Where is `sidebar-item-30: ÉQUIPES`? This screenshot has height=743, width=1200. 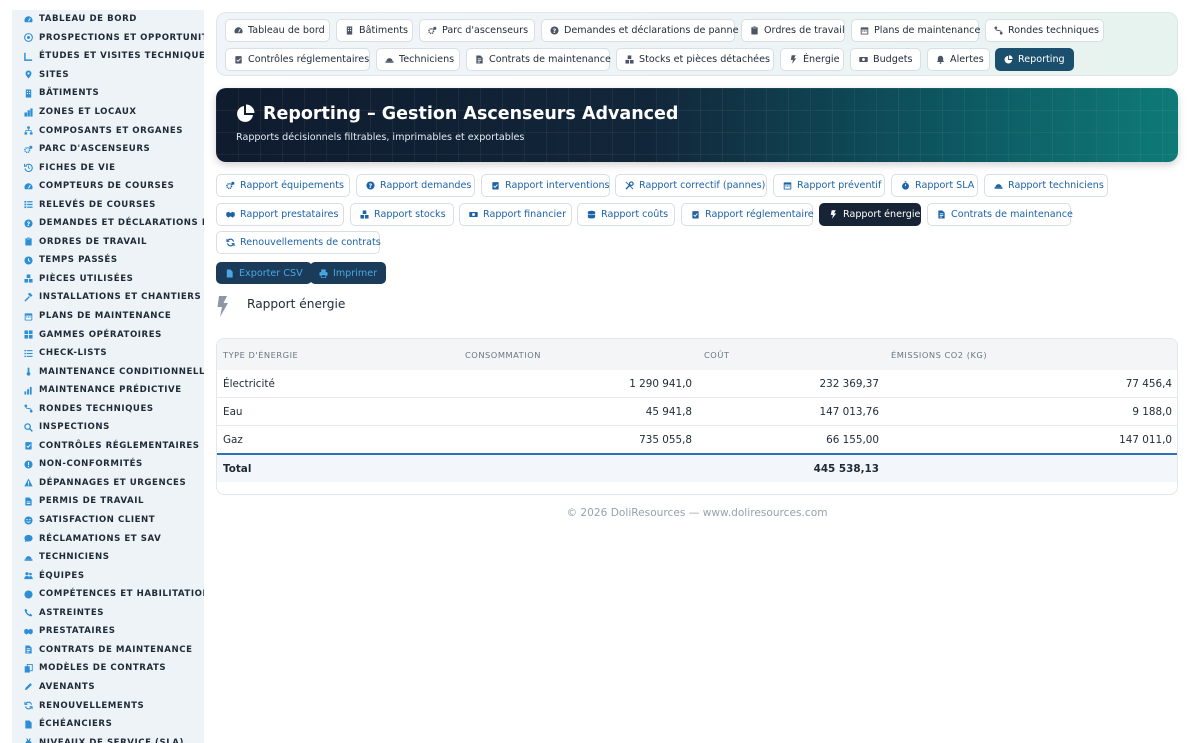 sidebar-item-30: ÉQUIPES is located at coordinates (108, 575).